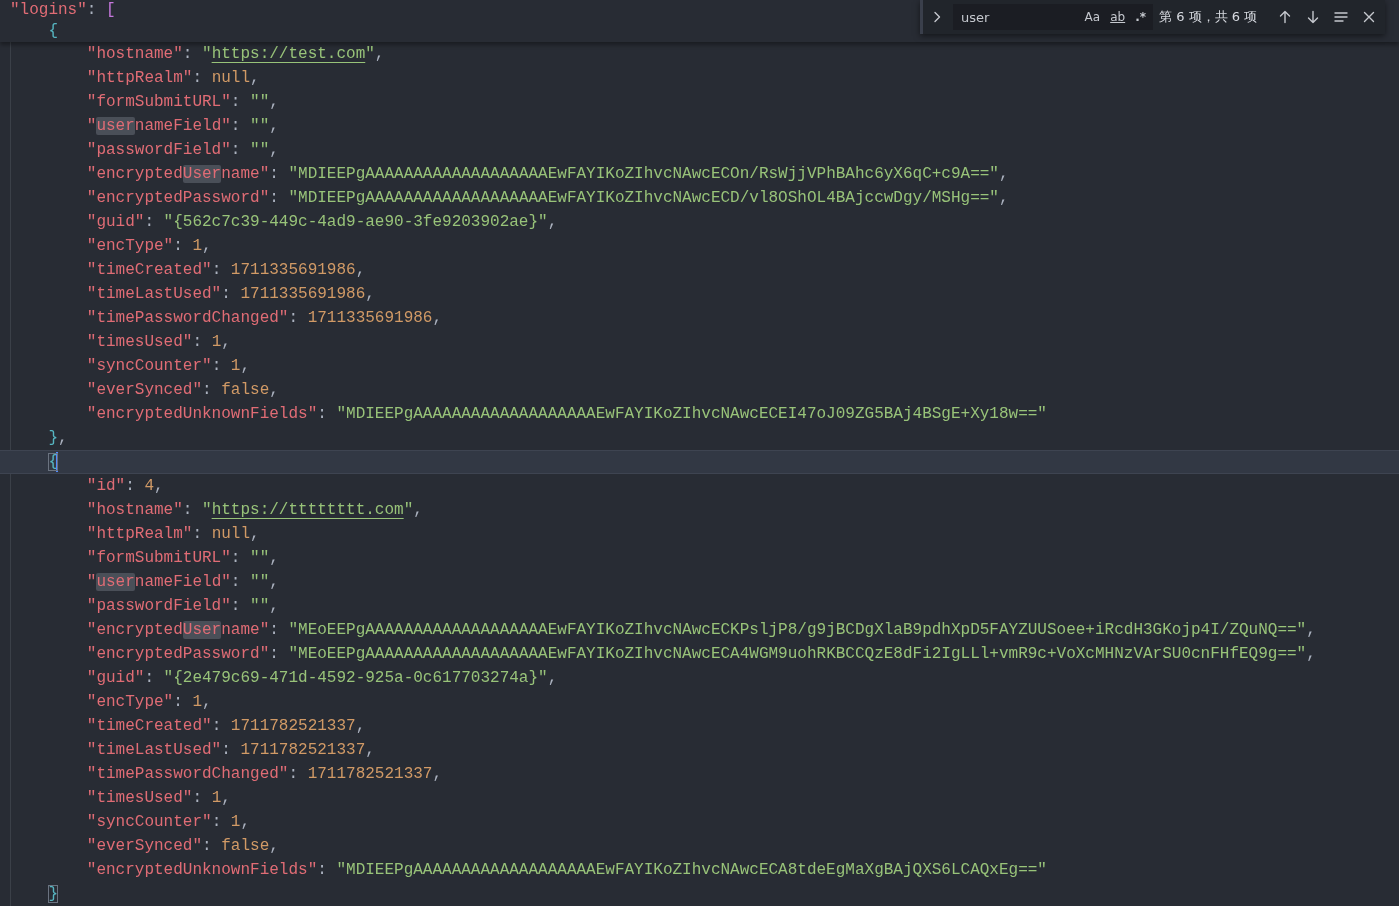 The image size is (1399, 906). What do you see at coordinates (53, 894) in the screenshot?
I see `code-line: }` at bounding box center [53, 894].